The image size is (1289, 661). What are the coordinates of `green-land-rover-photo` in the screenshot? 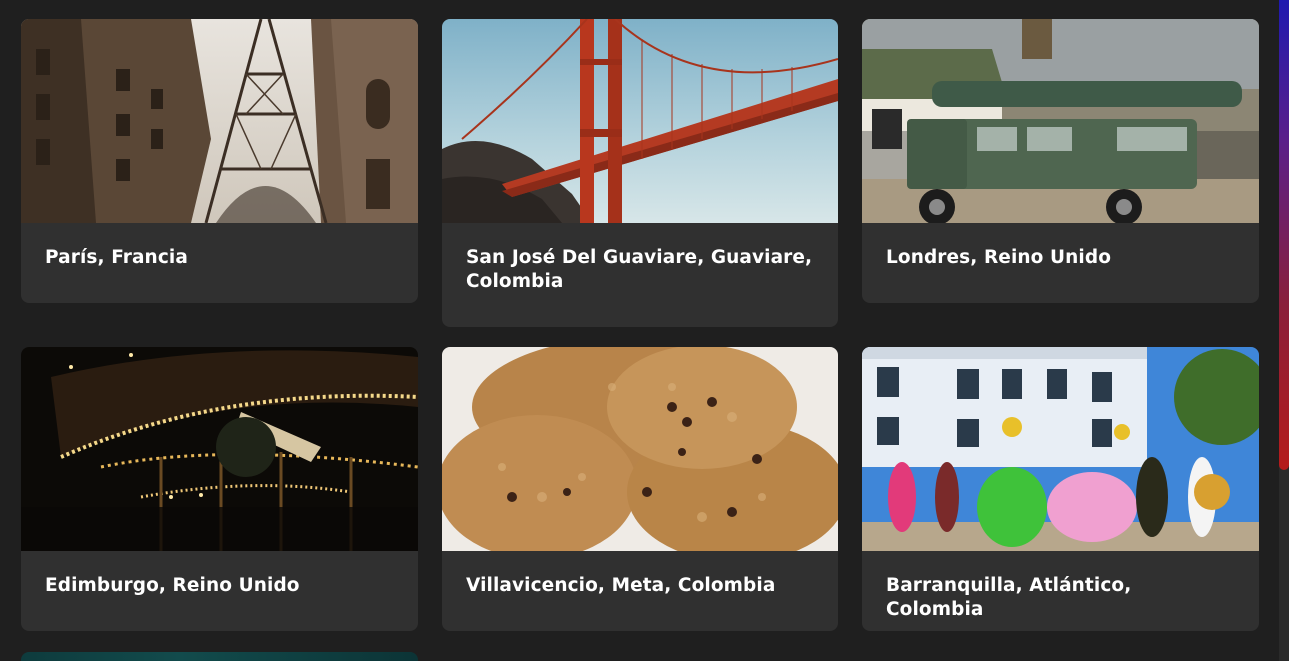 It's located at (1060, 121).